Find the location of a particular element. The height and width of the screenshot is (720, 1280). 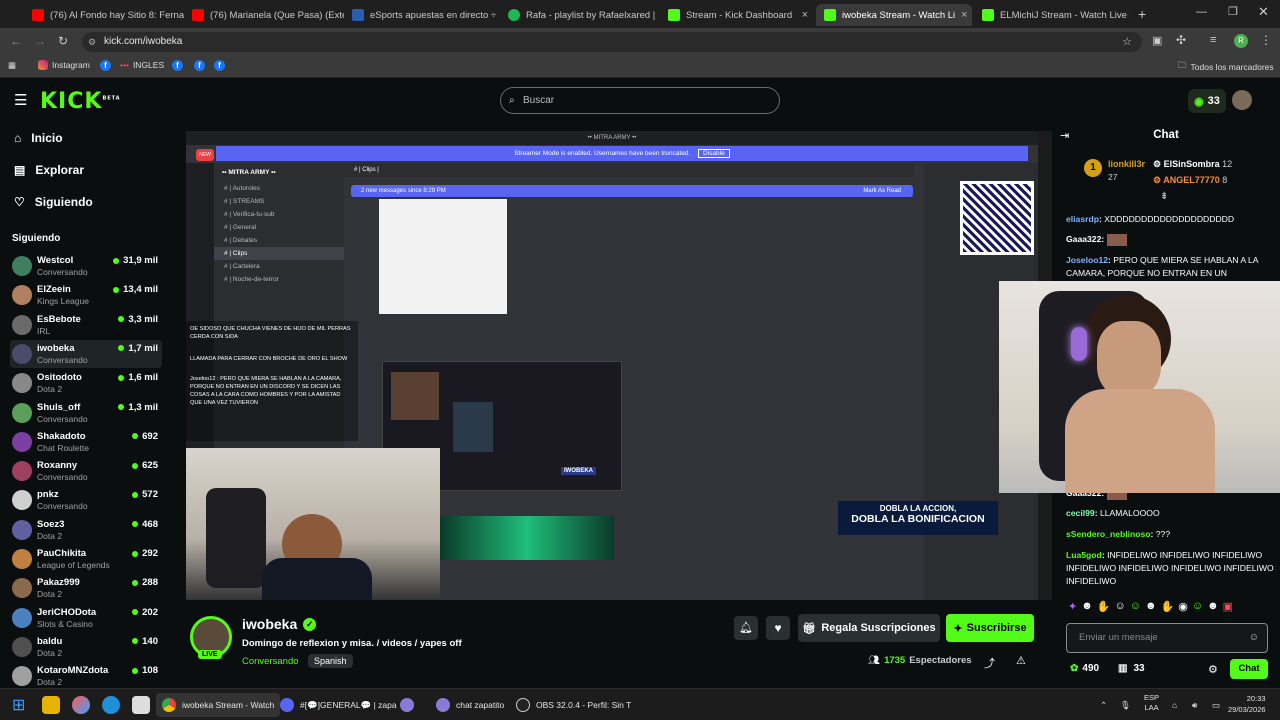

bookmark-star-icon: ☆ is located at coordinates (1127, 42).